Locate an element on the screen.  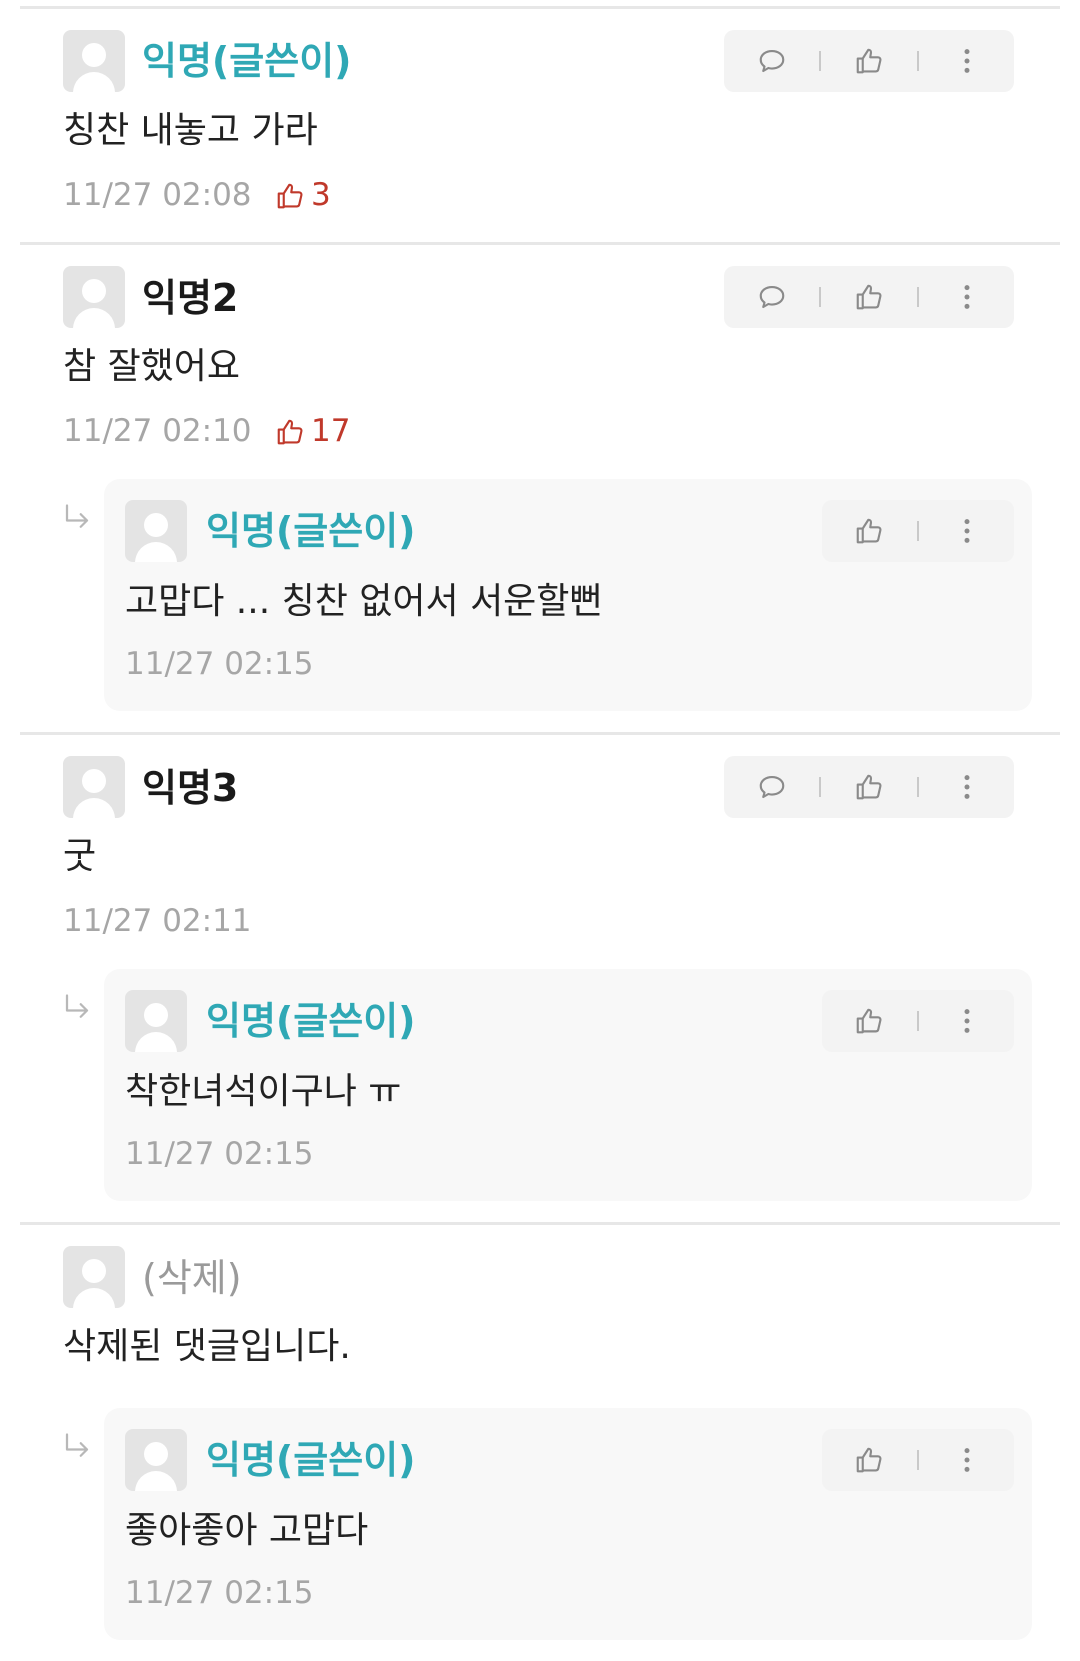
like-count-value: 17 is located at coordinates (331, 431).